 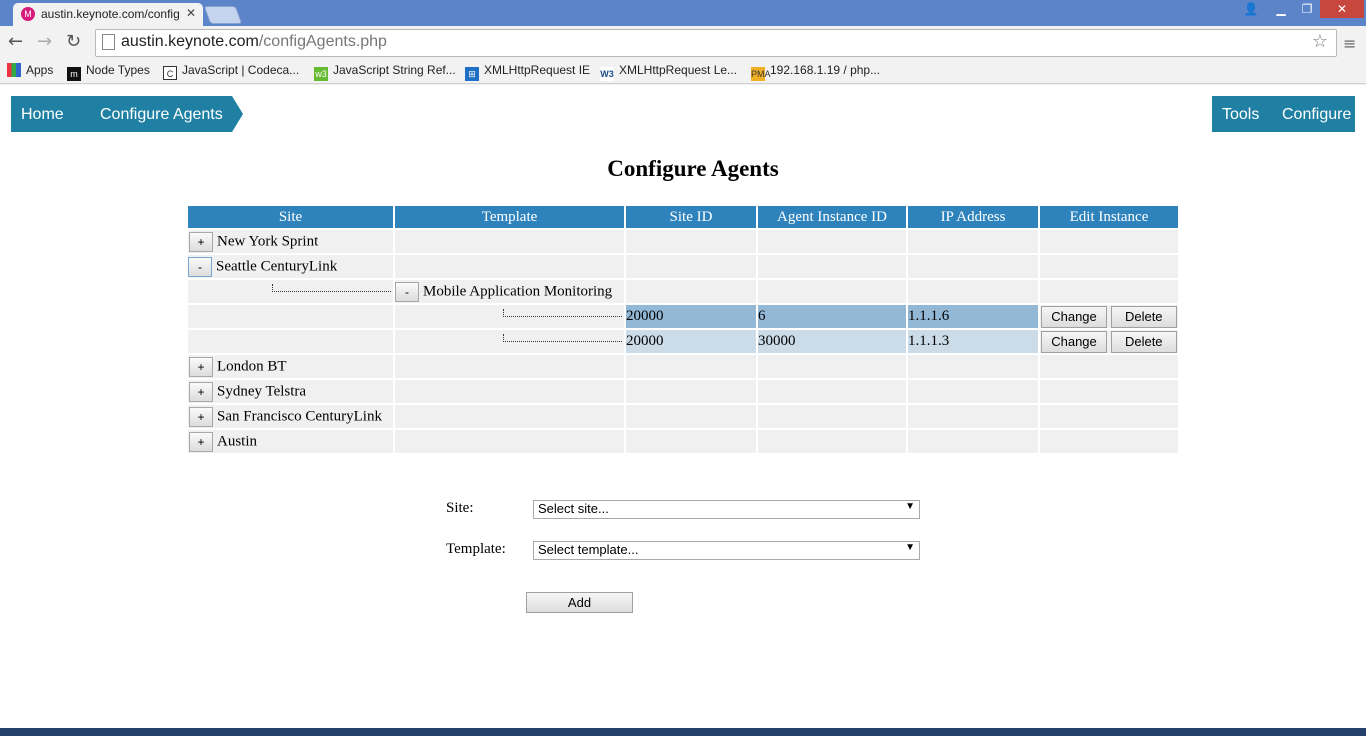 I want to click on m-logo-icon: m, so click(x=74, y=74).